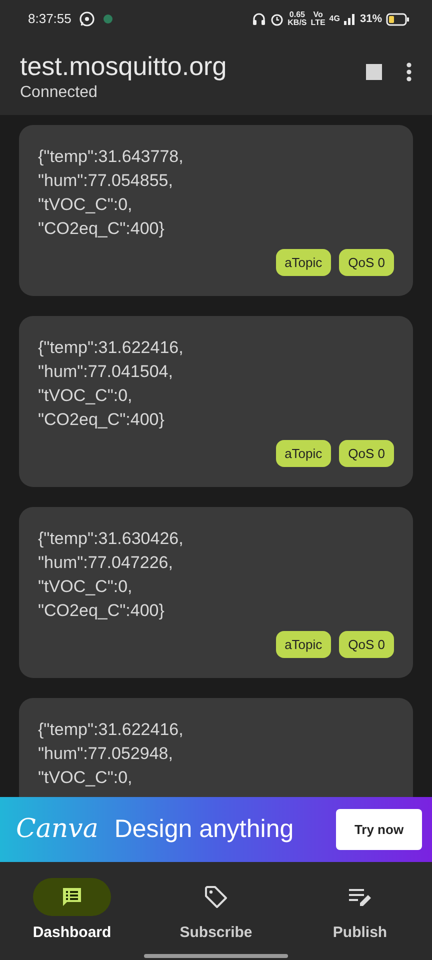 The image size is (432, 960). What do you see at coordinates (379, 829) in the screenshot?
I see `try-now-button: Try now` at bounding box center [379, 829].